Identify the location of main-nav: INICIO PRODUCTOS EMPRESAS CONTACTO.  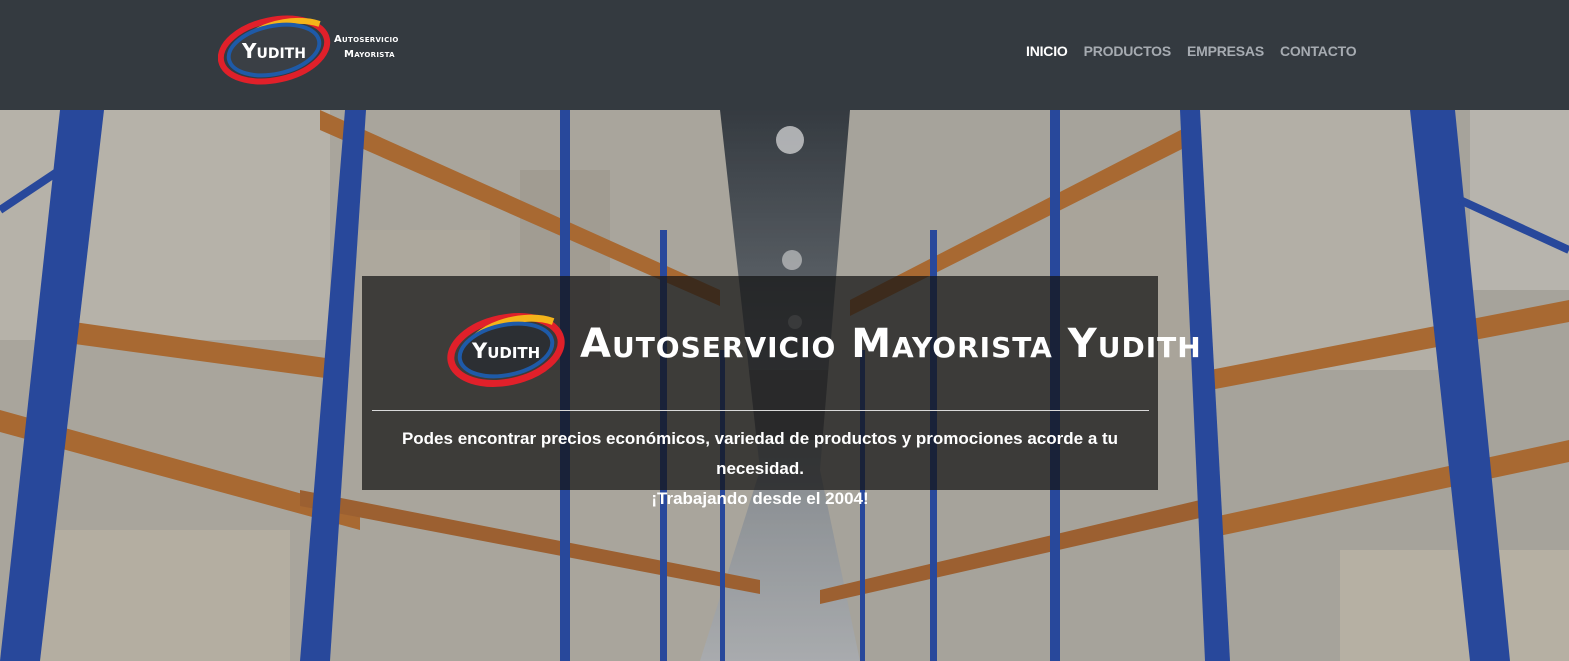
(1199, 51).